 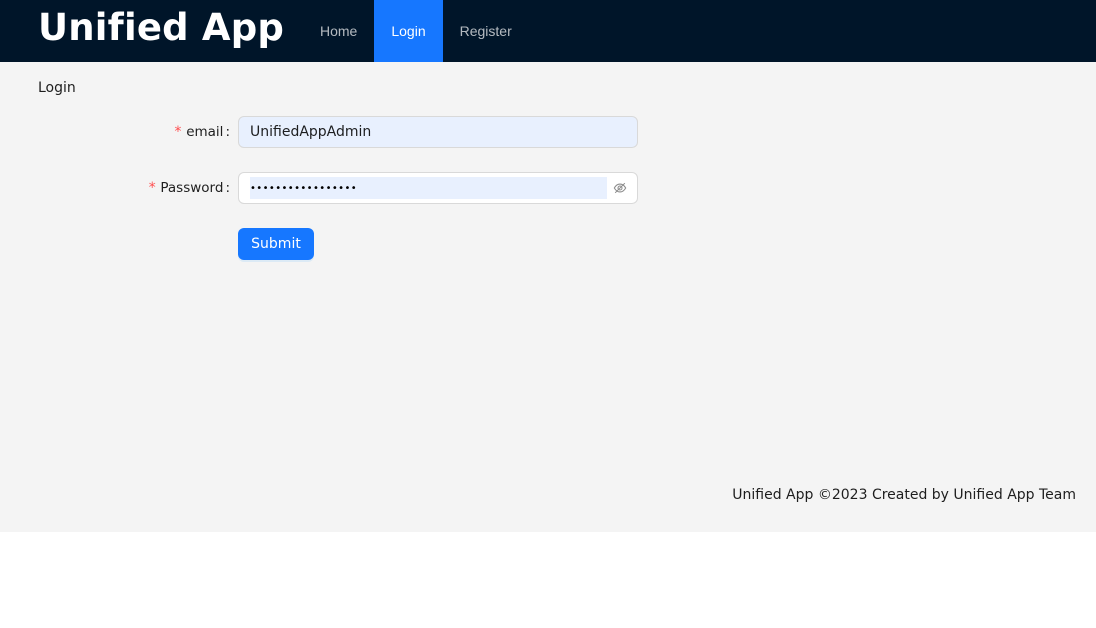 What do you see at coordinates (620, 188) in the screenshot?
I see `eye-invisible-icon` at bounding box center [620, 188].